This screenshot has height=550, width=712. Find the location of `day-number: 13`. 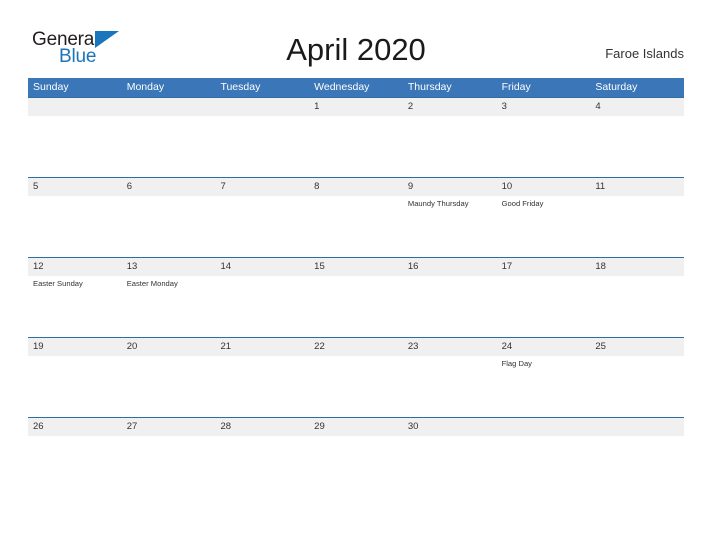

day-number: 13 is located at coordinates (132, 266).